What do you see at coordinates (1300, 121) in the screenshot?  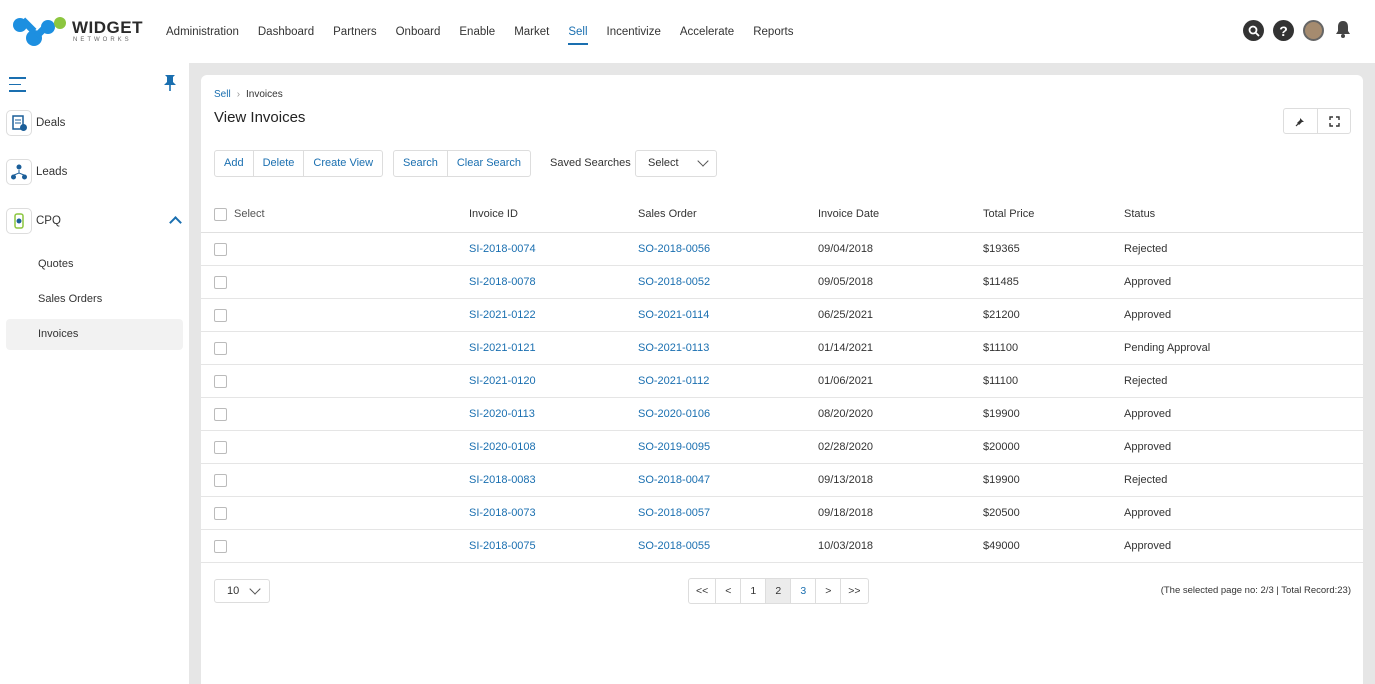 I see `pin-button` at bounding box center [1300, 121].